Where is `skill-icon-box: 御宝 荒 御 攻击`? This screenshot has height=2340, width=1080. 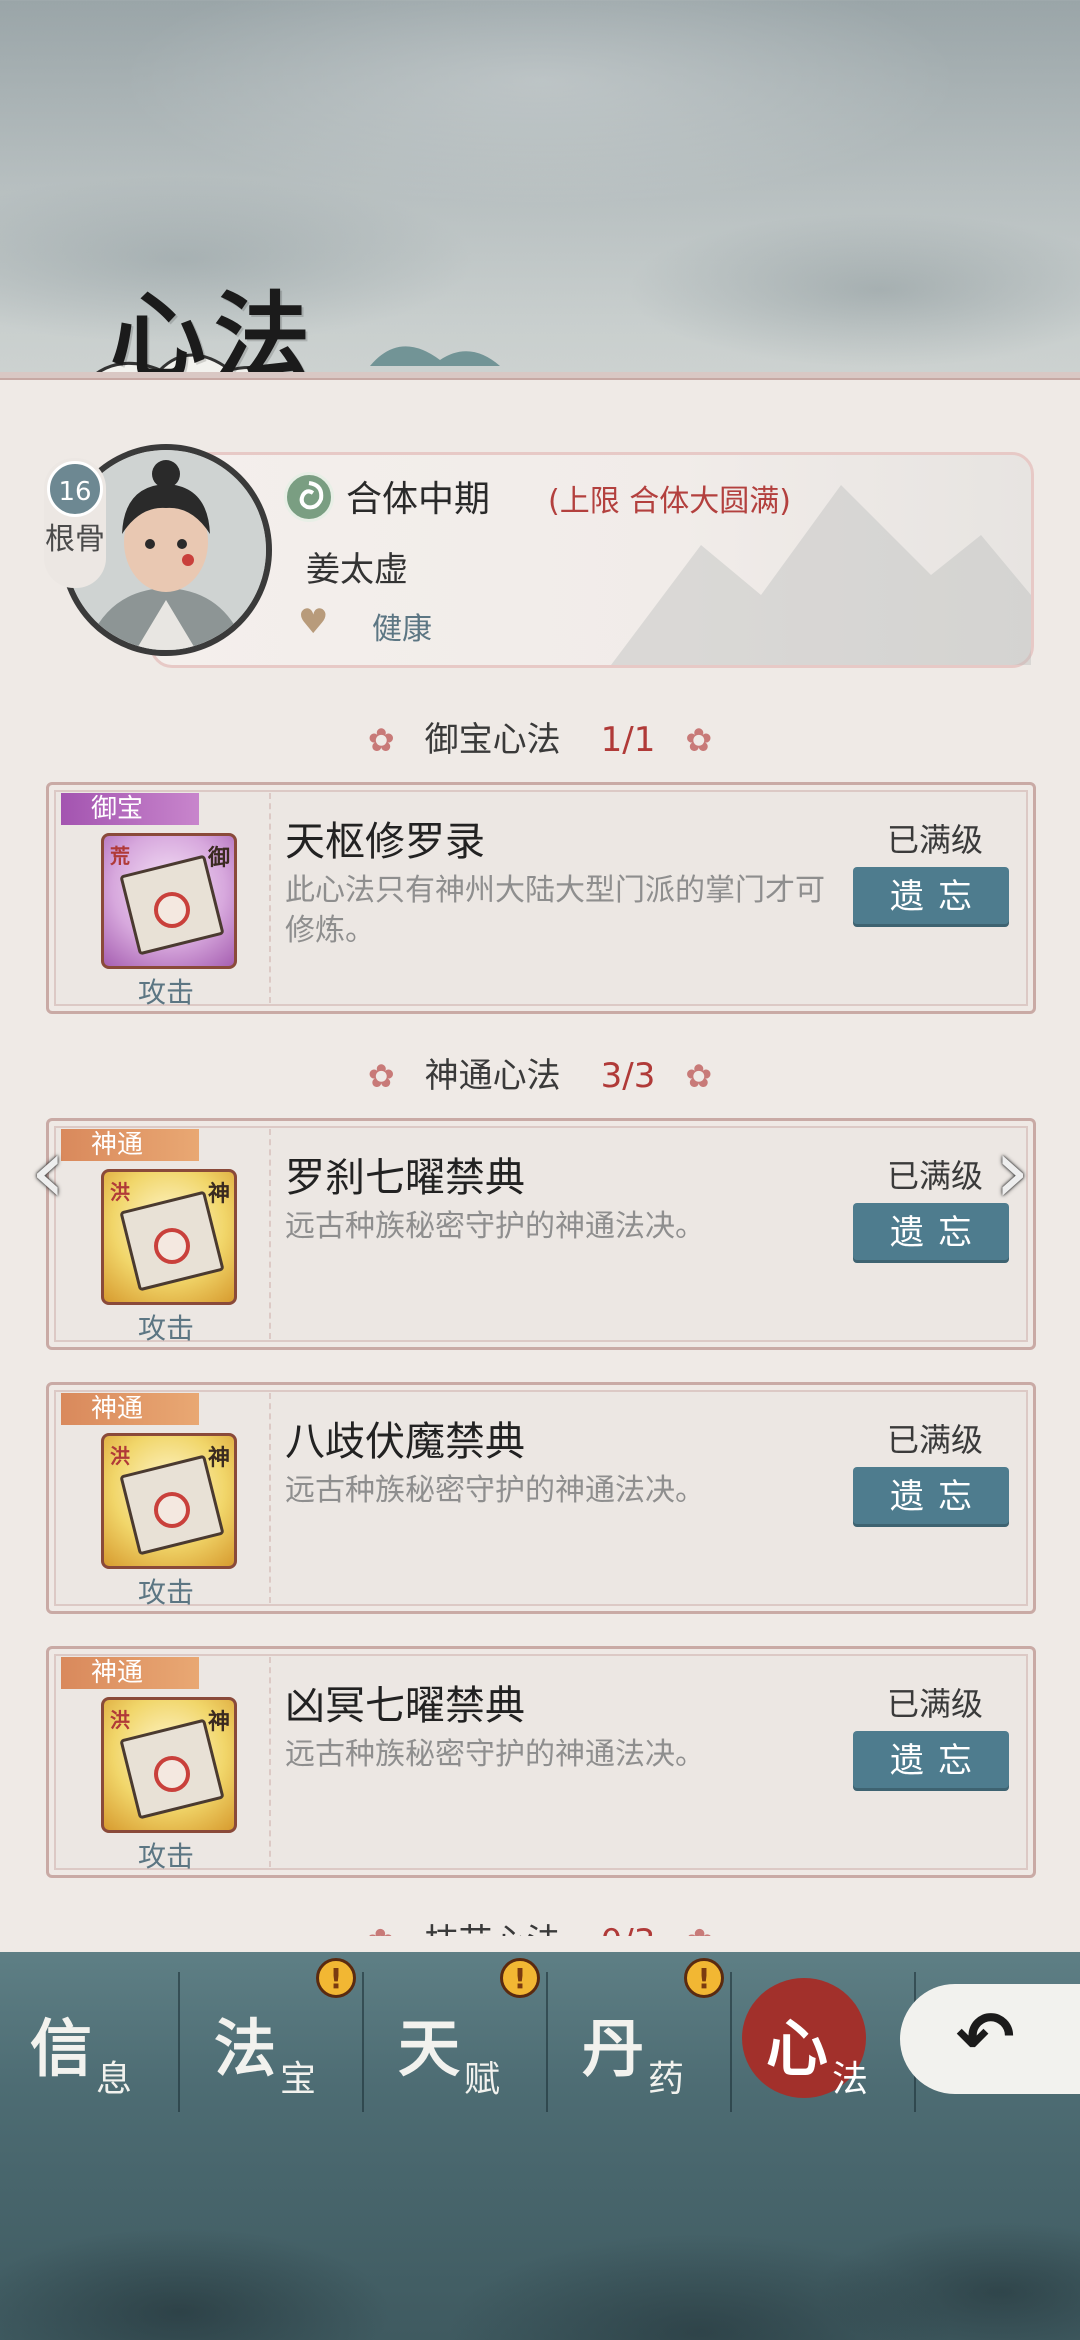
skill-icon-box: 御宝 荒 御 攻击 is located at coordinates (166, 901).